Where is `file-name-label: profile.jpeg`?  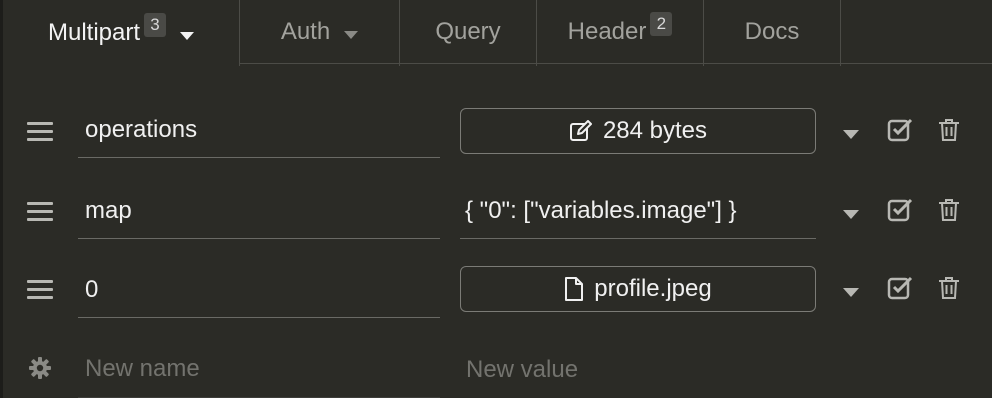 file-name-label: profile.jpeg is located at coordinates (653, 288).